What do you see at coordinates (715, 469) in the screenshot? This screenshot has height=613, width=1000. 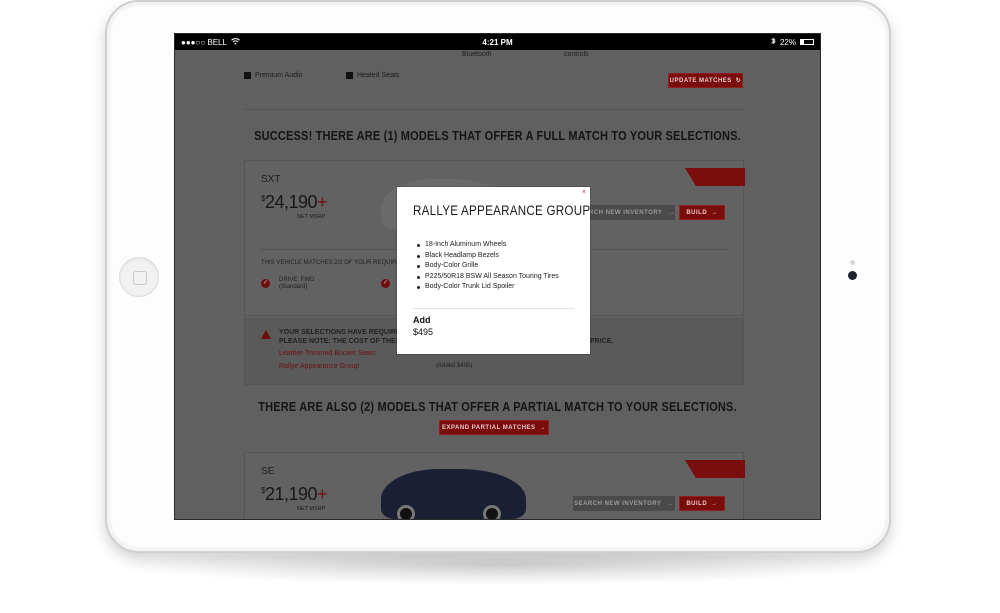 I see `partial-match-ribbon` at bounding box center [715, 469].